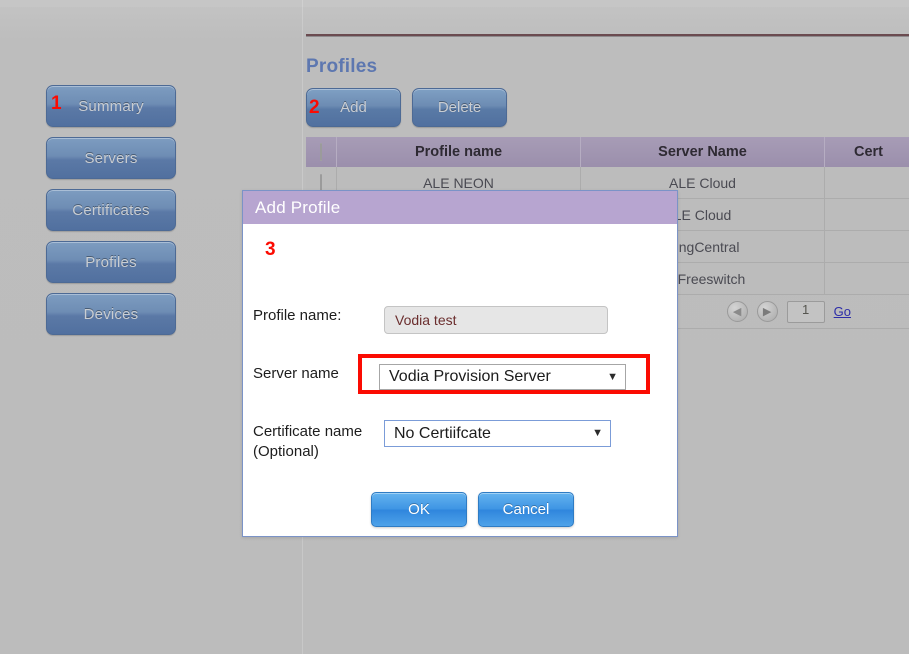 This screenshot has height=654, width=909. What do you see at coordinates (298, 207) in the screenshot?
I see `dialog-title: Add Profile` at bounding box center [298, 207].